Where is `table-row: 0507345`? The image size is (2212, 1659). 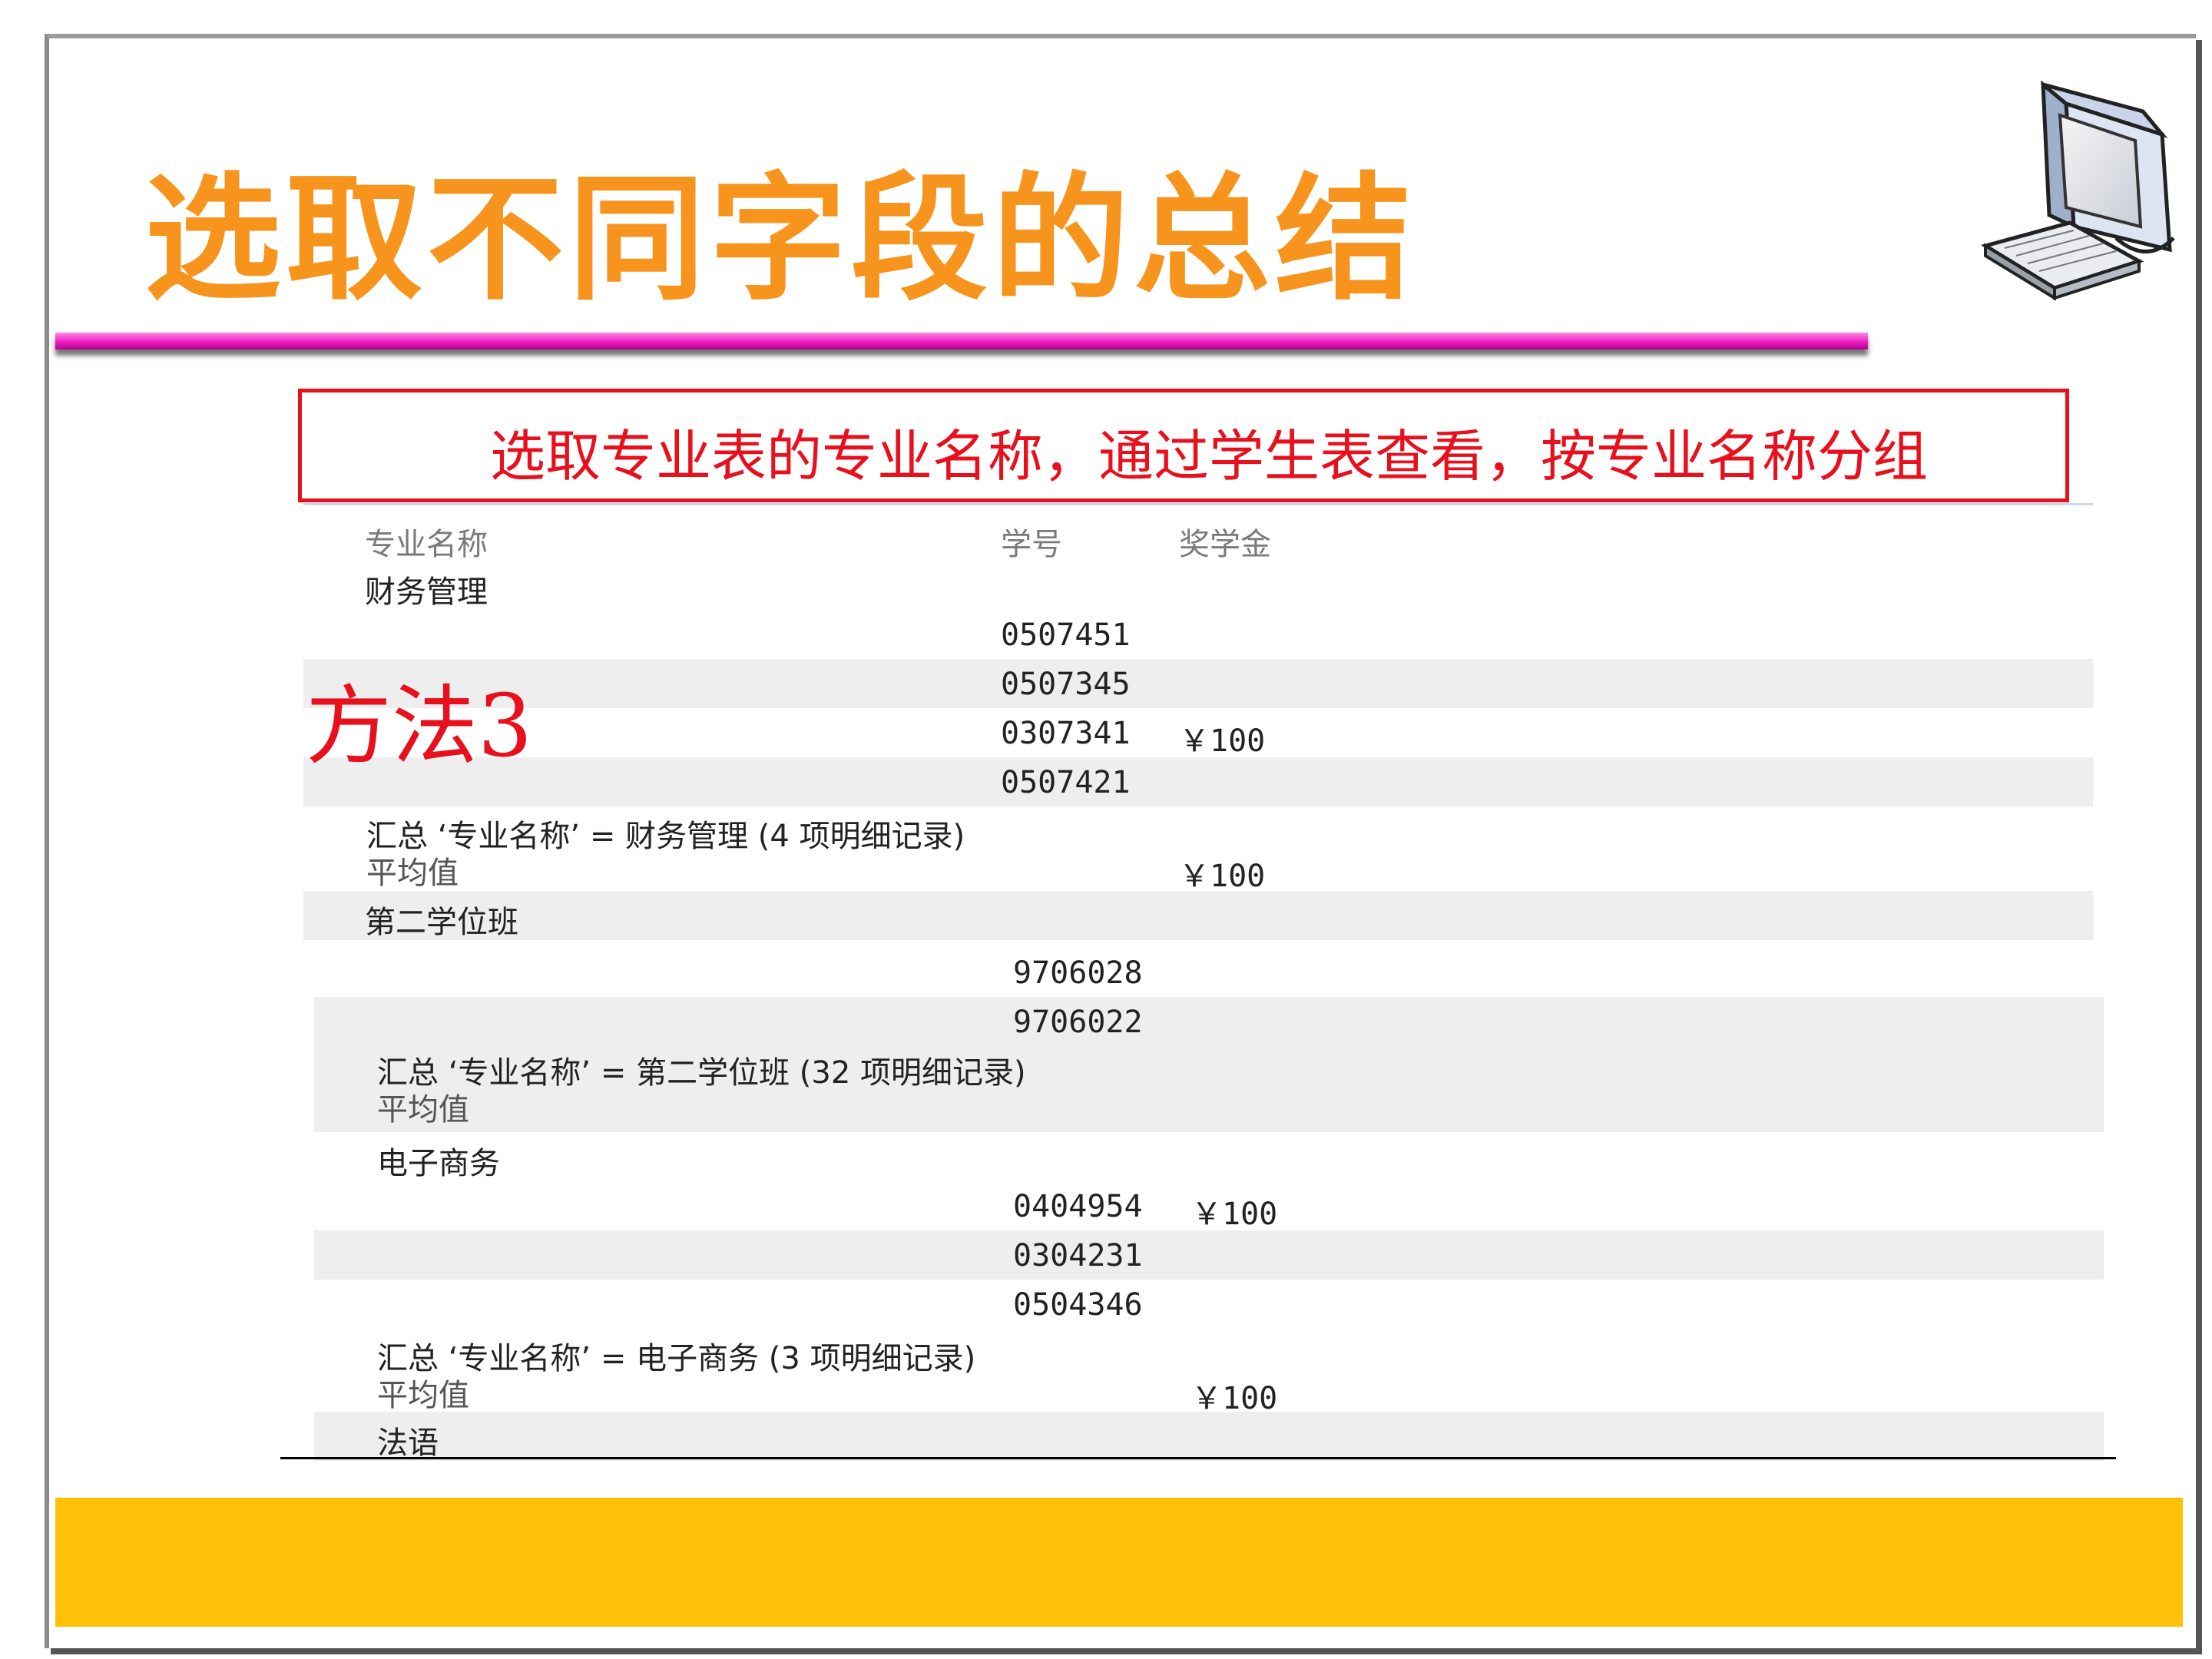
table-row: 0507345 is located at coordinates (1198, 684).